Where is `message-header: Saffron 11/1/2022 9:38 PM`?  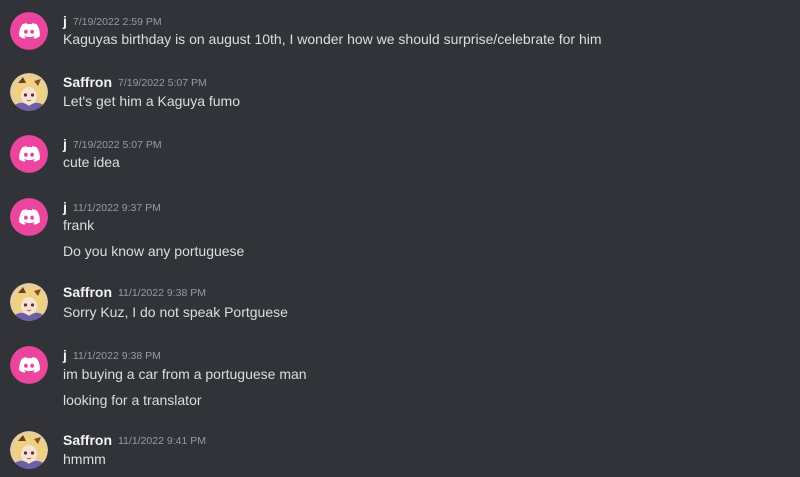
message-header: Saffron 11/1/2022 9:38 PM is located at coordinates (134, 292).